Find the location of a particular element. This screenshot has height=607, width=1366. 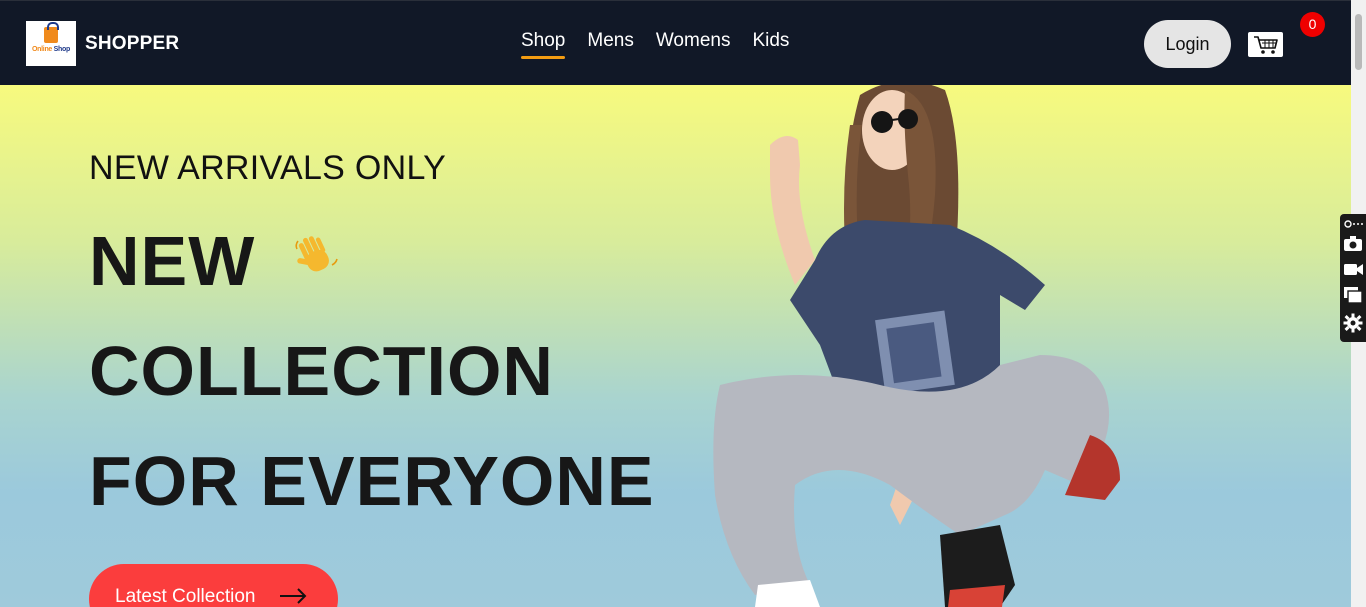

shopping-bag-icon is located at coordinates (51, 32).